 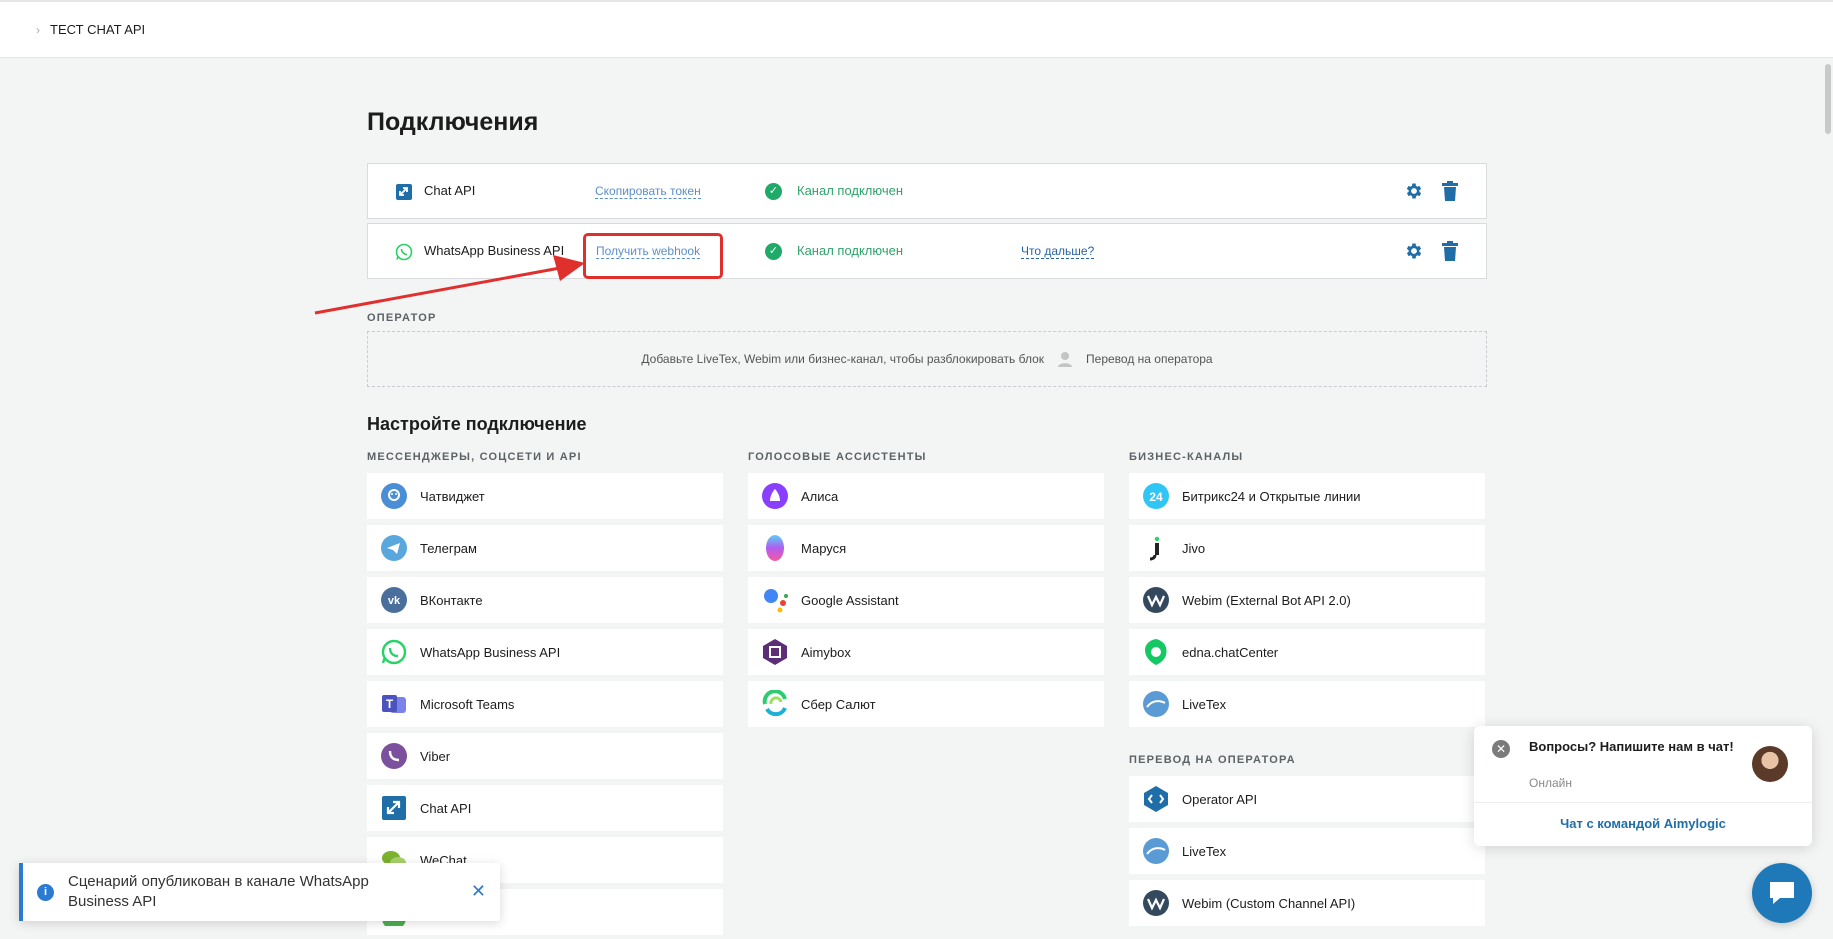 What do you see at coordinates (1828, 498) in the screenshot?
I see `scrollbar` at bounding box center [1828, 498].